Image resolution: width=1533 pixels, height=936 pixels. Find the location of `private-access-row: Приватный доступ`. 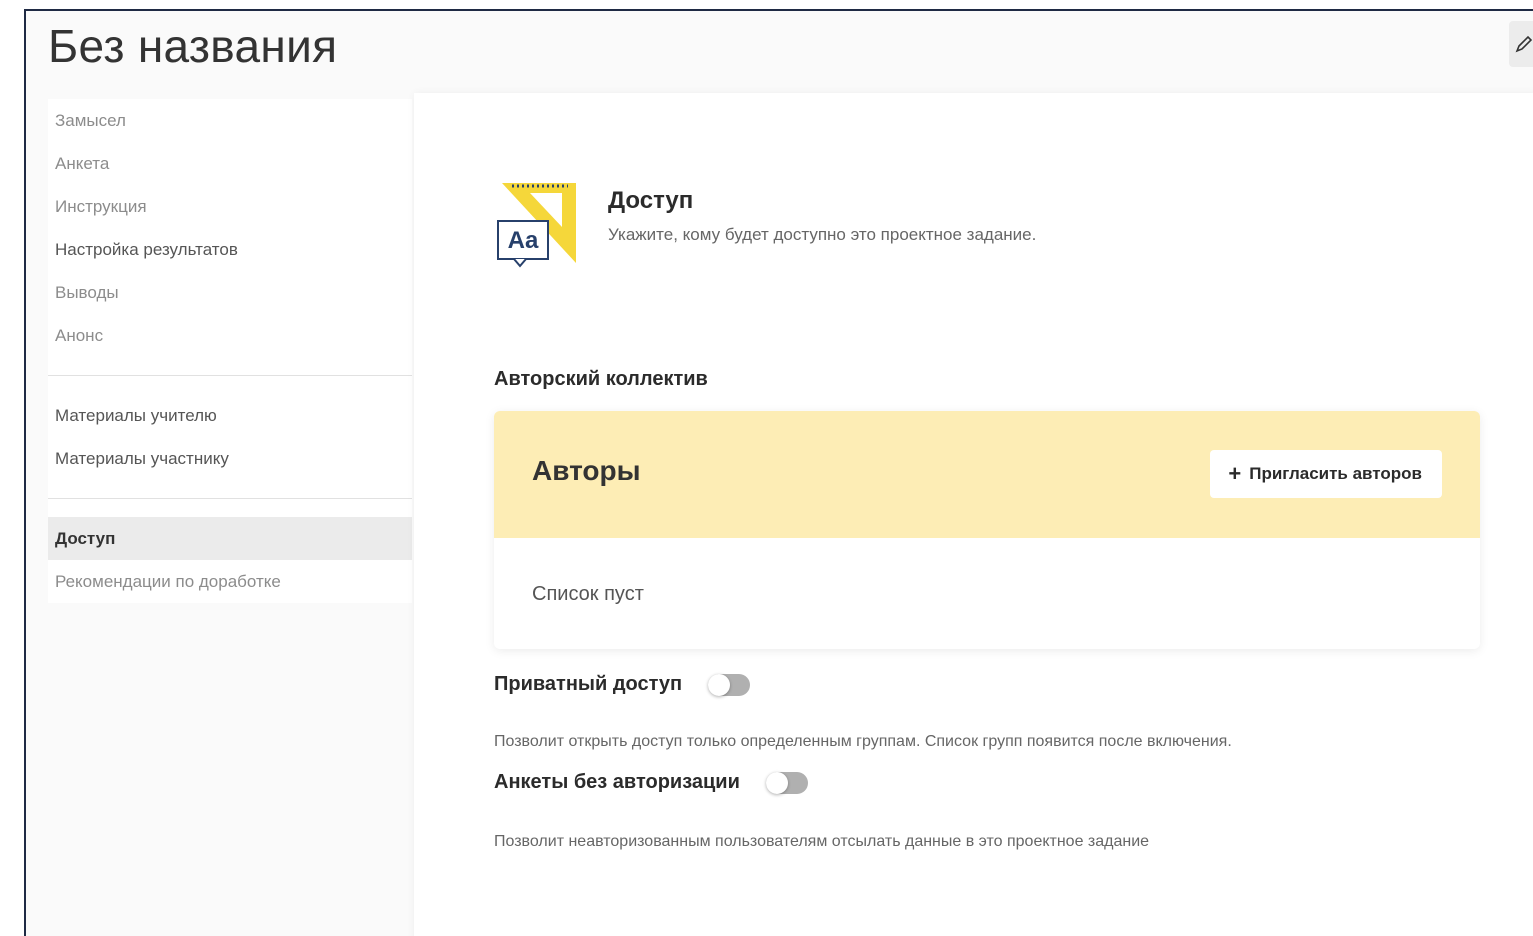

private-access-row: Приватный доступ is located at coordinates (622, 684).